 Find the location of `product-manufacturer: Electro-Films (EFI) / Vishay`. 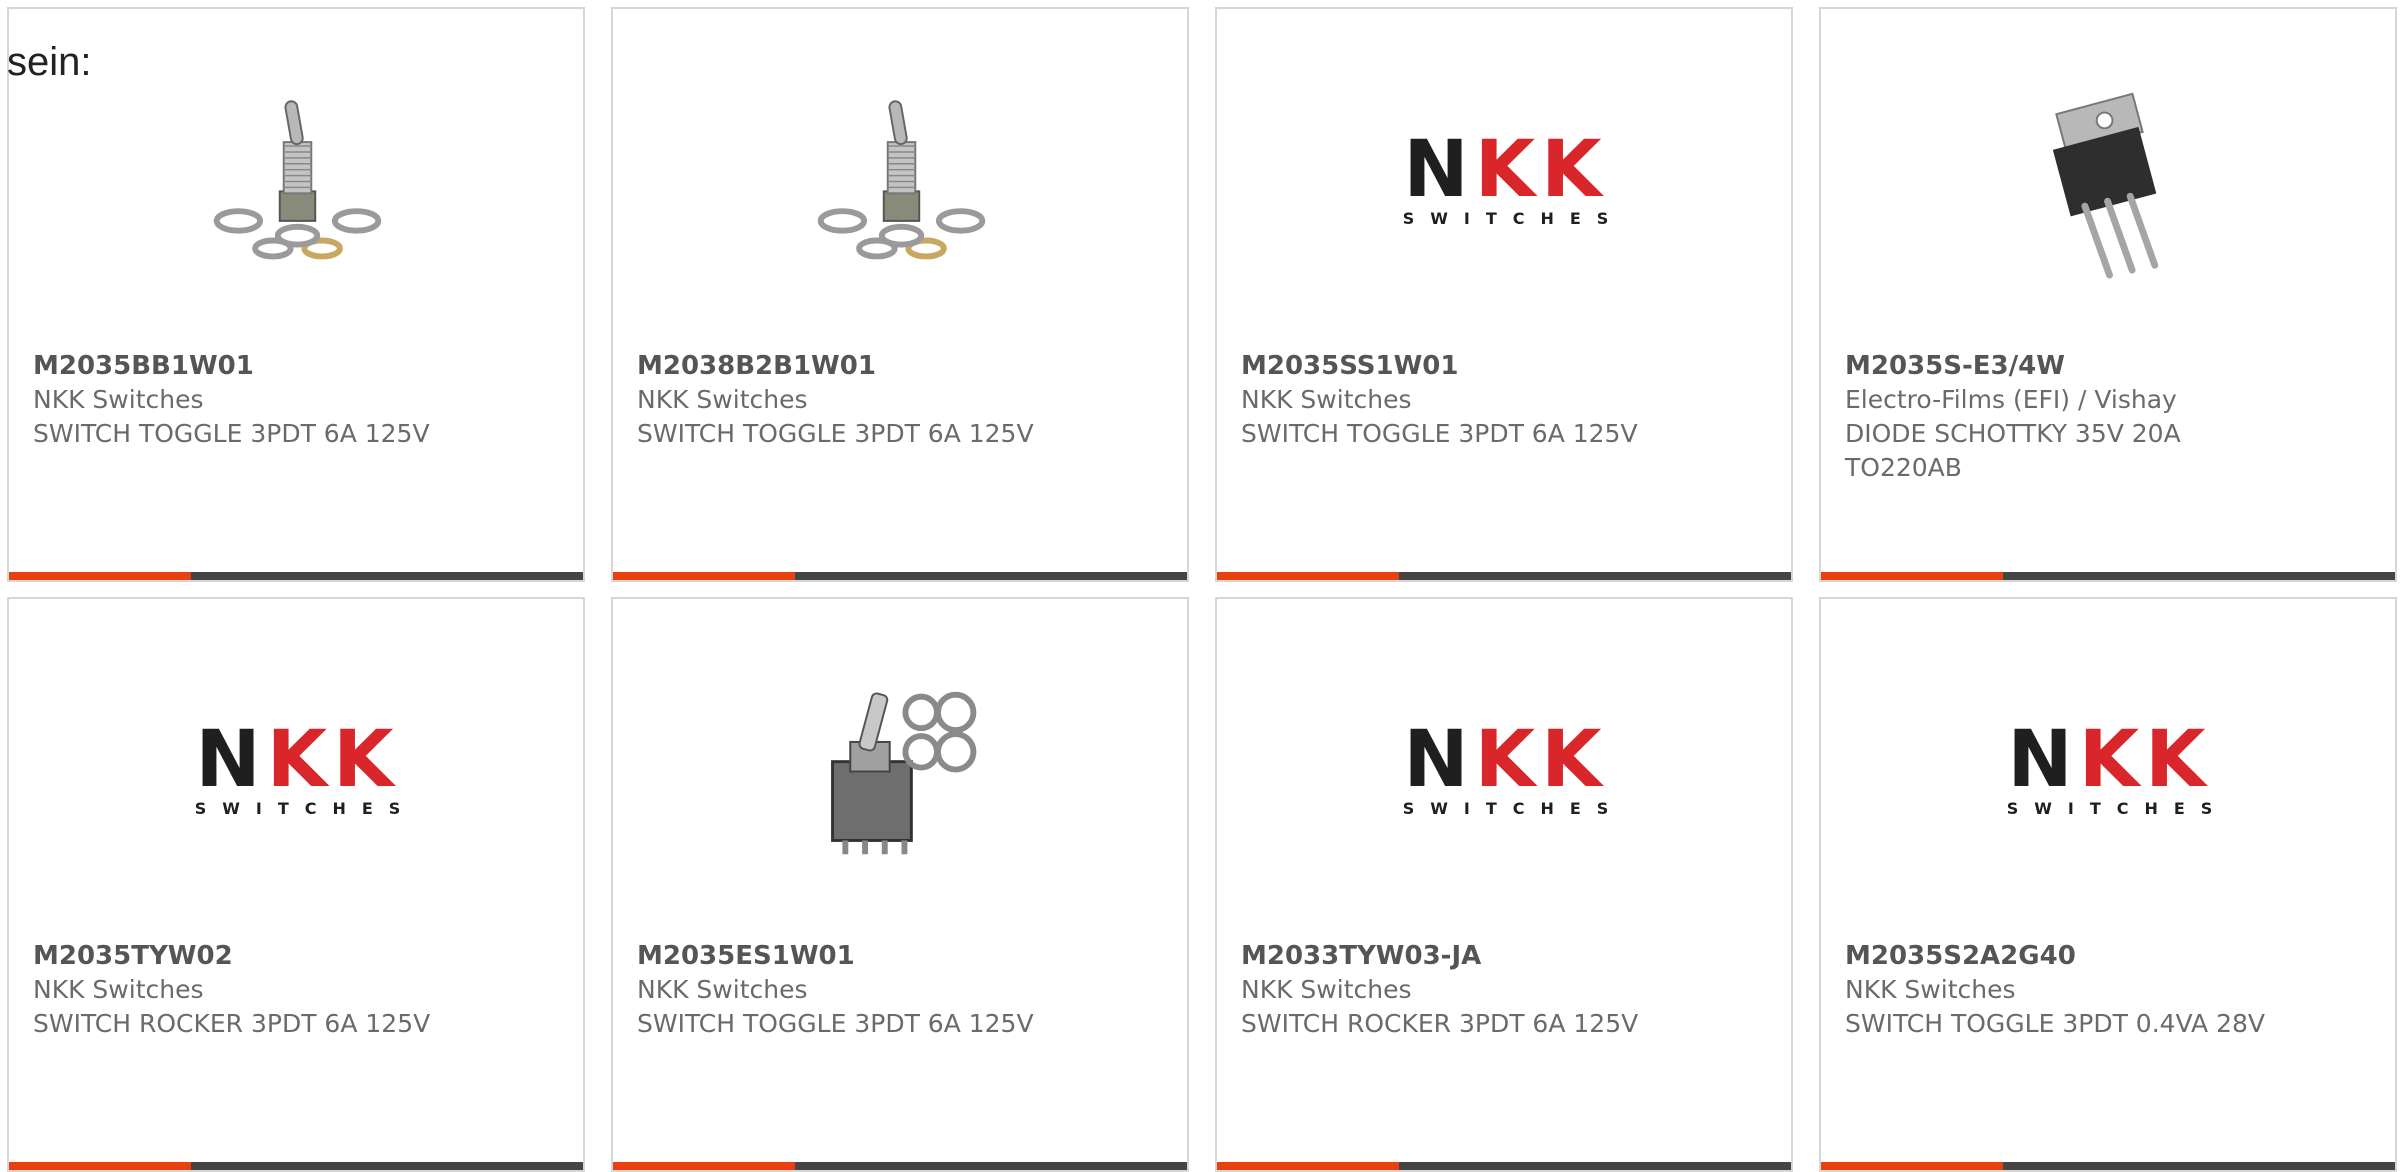

product-manufacturer: Electro-Films (EFI) / Vishay is located at coordinates (2011, 399).